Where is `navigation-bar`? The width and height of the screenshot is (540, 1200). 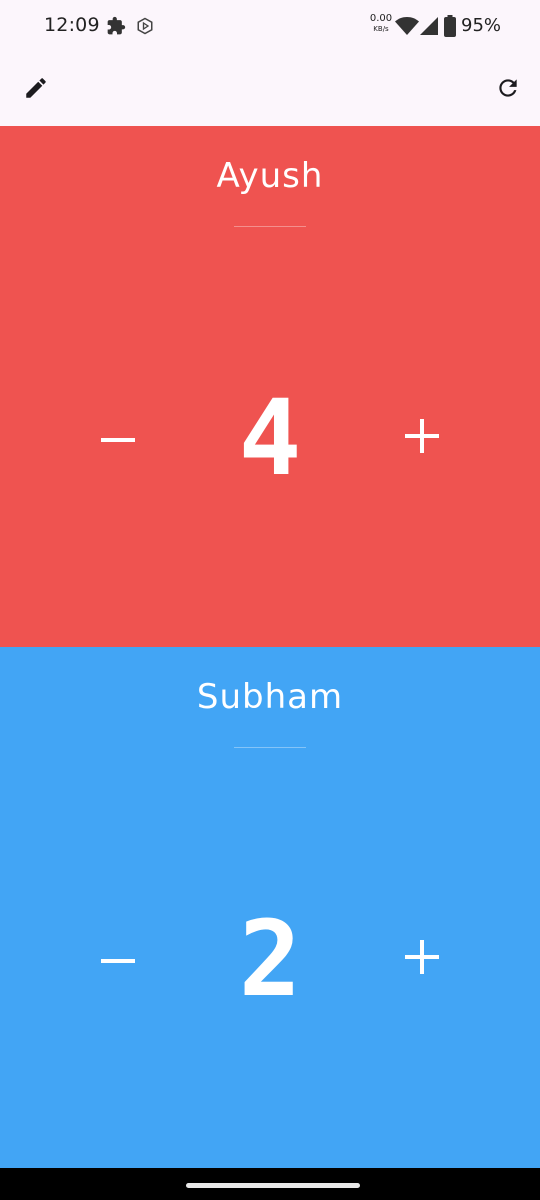
navigation-bar is located at coordinates (270, 1184).